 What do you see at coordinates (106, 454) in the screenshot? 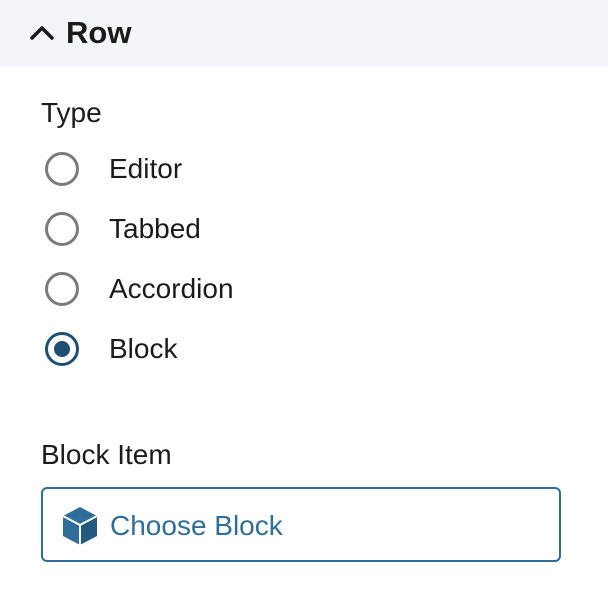
I see `block-item-label: Block Item` at bounding box center [106, 454].